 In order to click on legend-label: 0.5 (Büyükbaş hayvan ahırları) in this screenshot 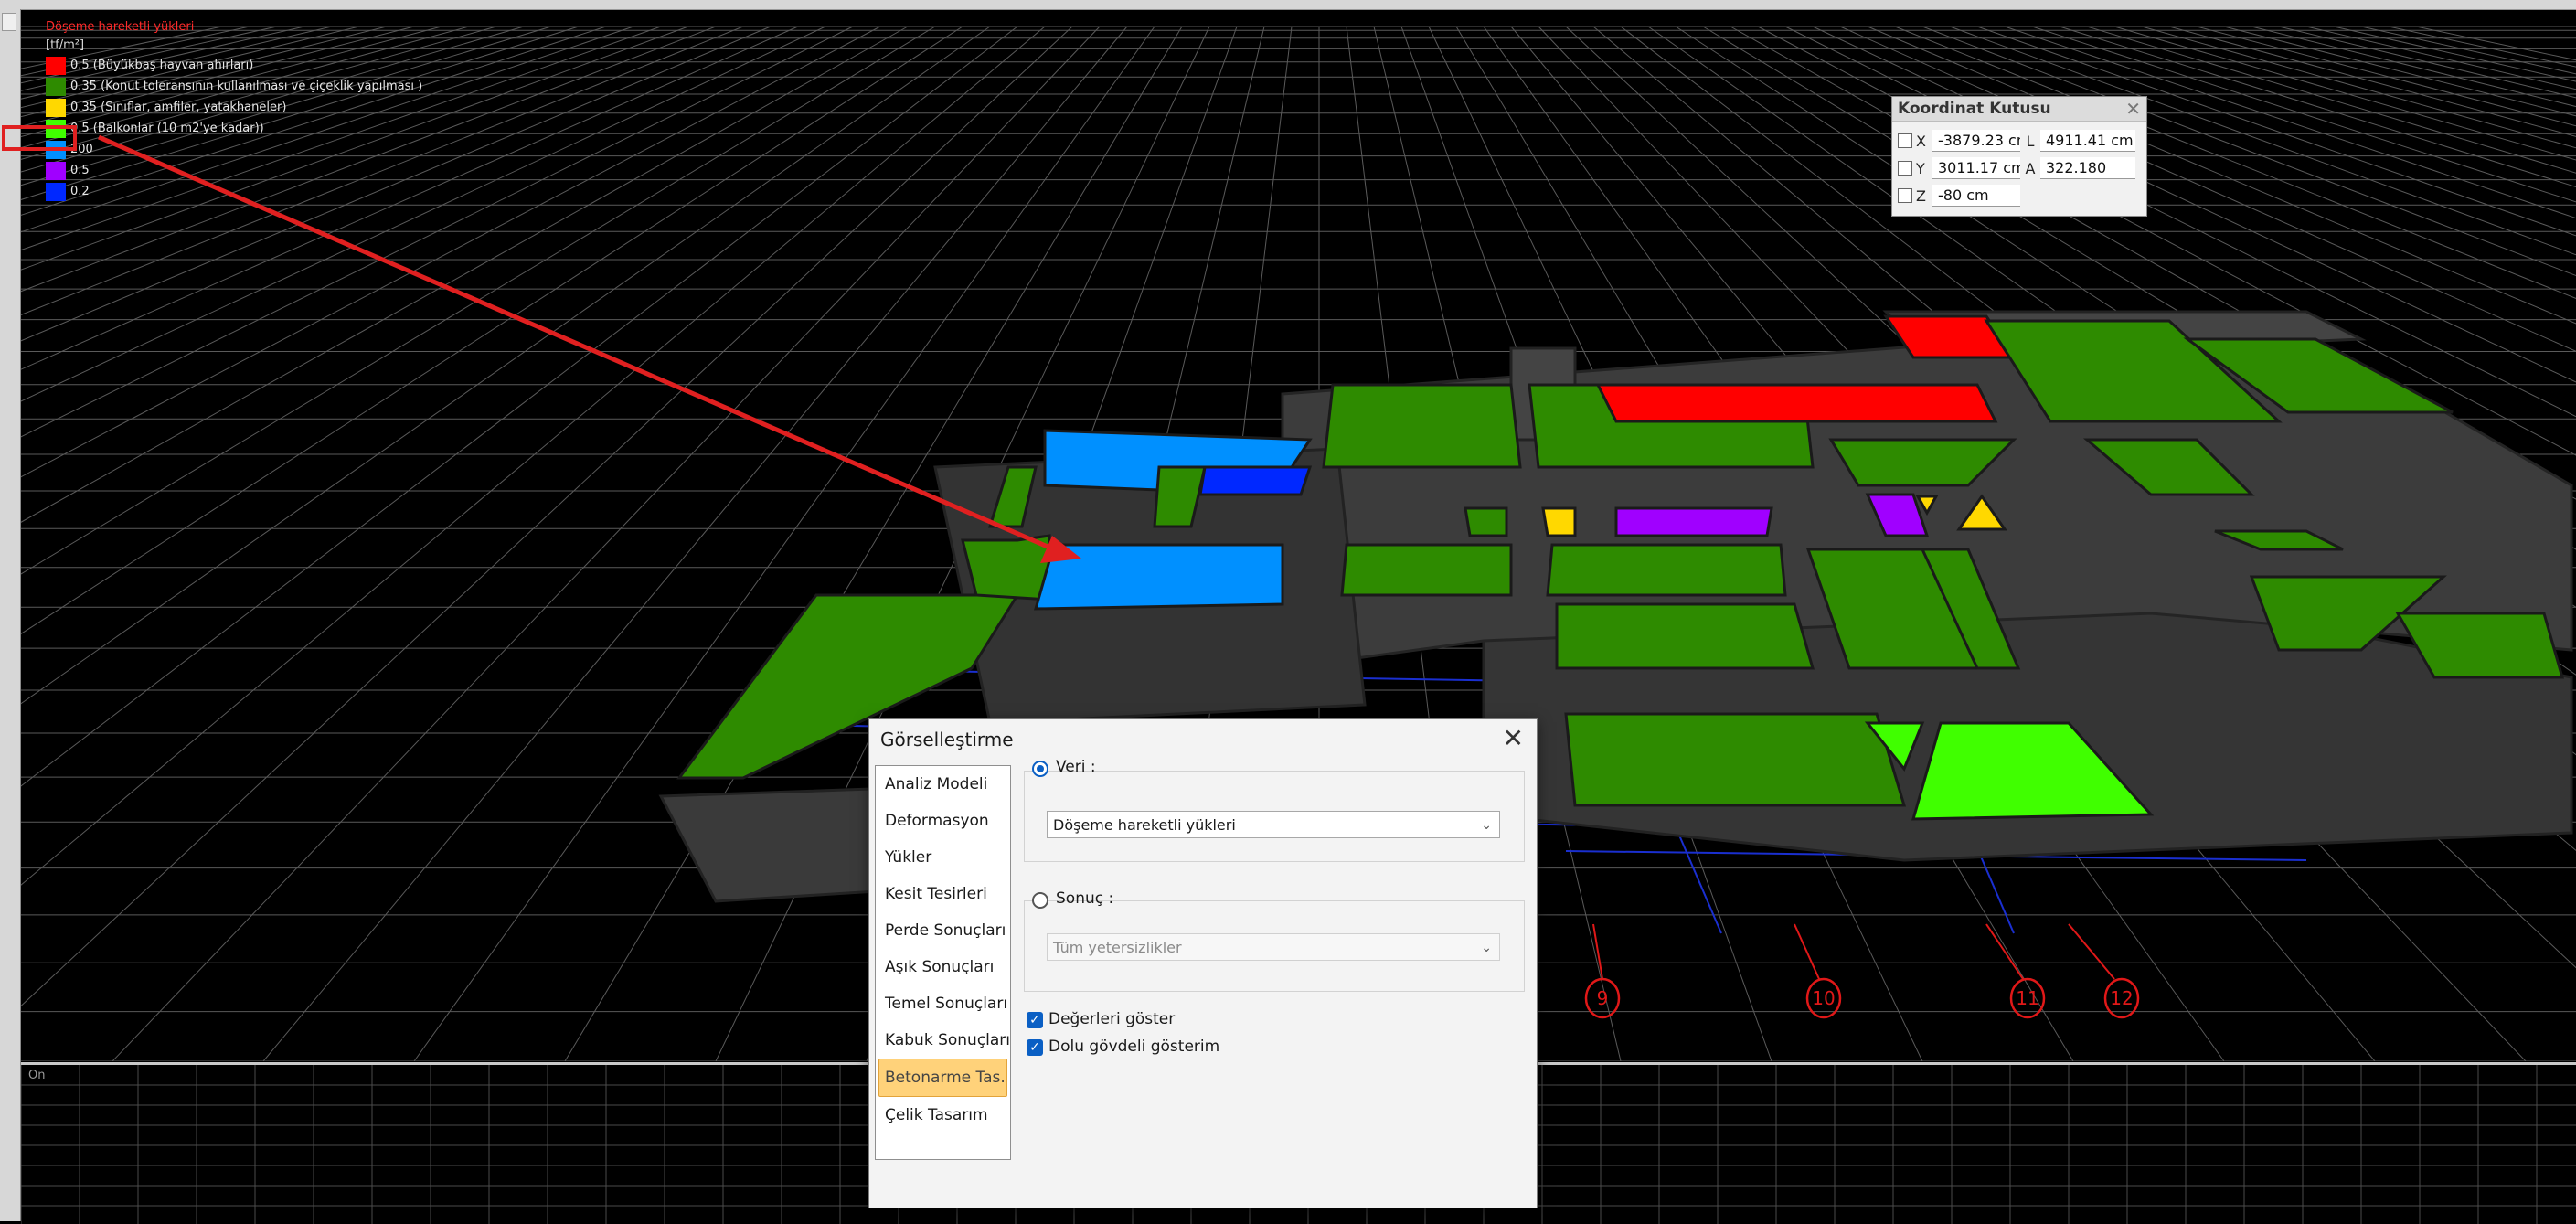, I will do `click(162, 65)`.